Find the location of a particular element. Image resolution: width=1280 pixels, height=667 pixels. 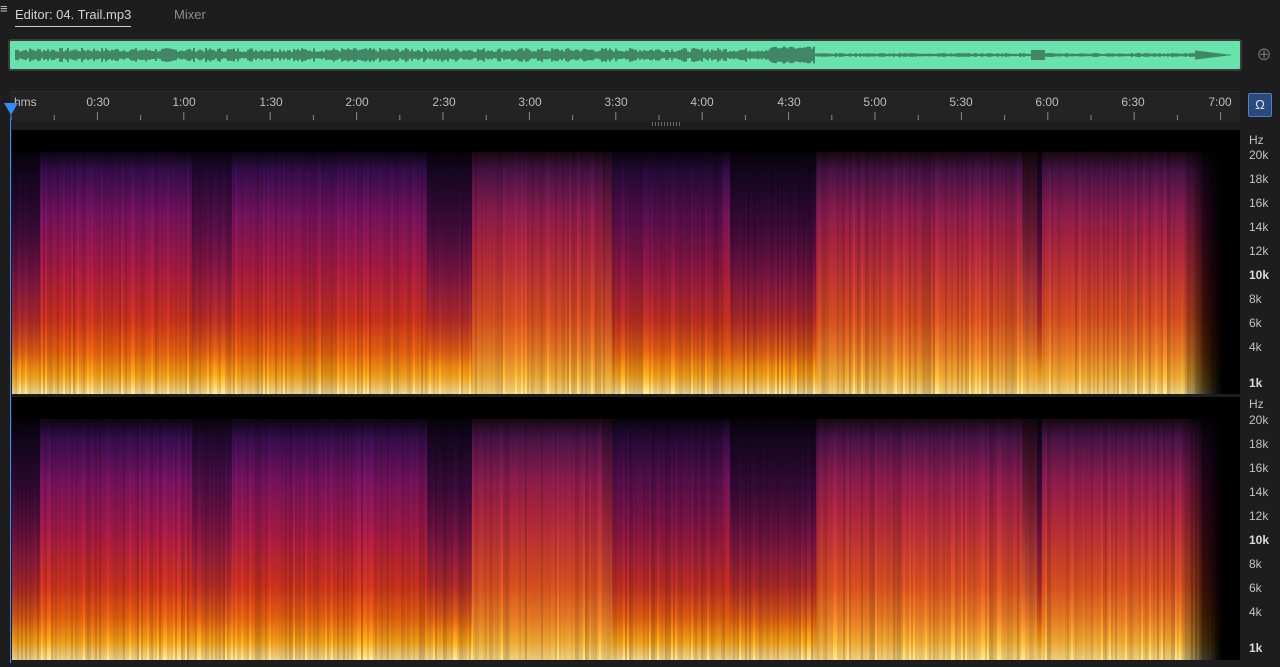

headphones-icon: Ω is located at coordinates (1260, 105).